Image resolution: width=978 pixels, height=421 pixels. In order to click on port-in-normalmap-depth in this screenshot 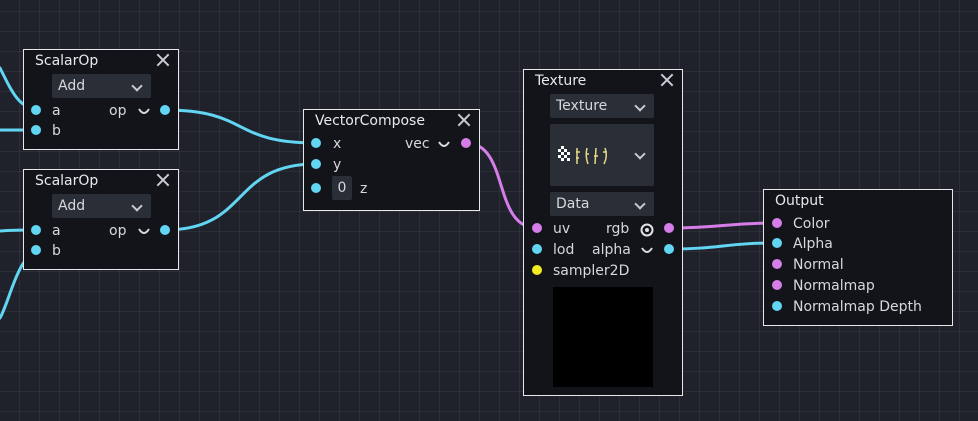, I will do `click(777, 306)`.